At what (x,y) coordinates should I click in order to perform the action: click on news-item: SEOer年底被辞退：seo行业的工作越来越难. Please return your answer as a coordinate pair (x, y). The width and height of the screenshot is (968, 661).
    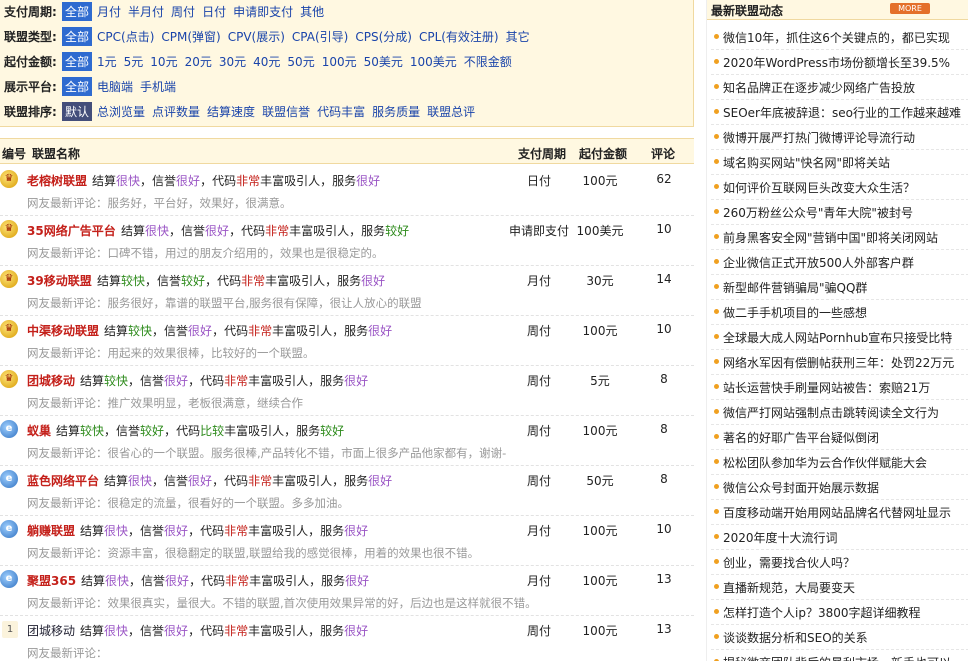
    Looking at the image, I should click on (839, 112).